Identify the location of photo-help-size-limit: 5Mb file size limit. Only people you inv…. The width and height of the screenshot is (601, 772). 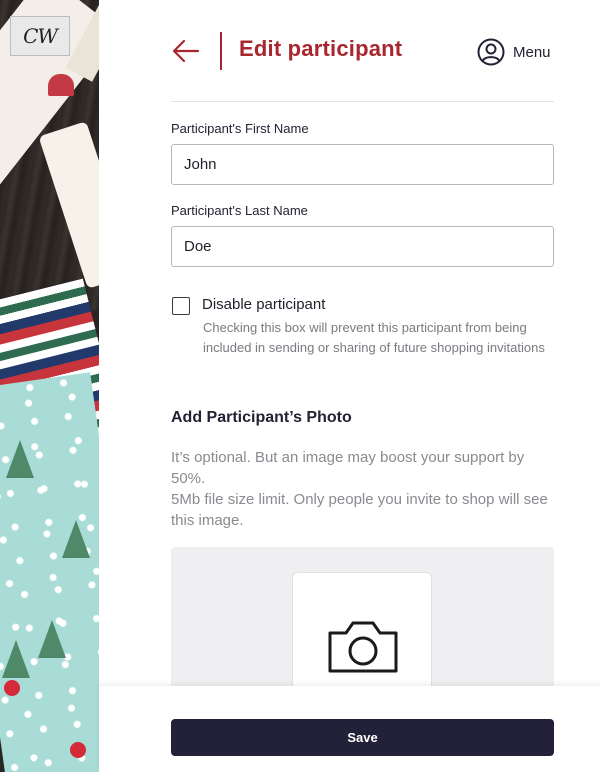
(359, 510).